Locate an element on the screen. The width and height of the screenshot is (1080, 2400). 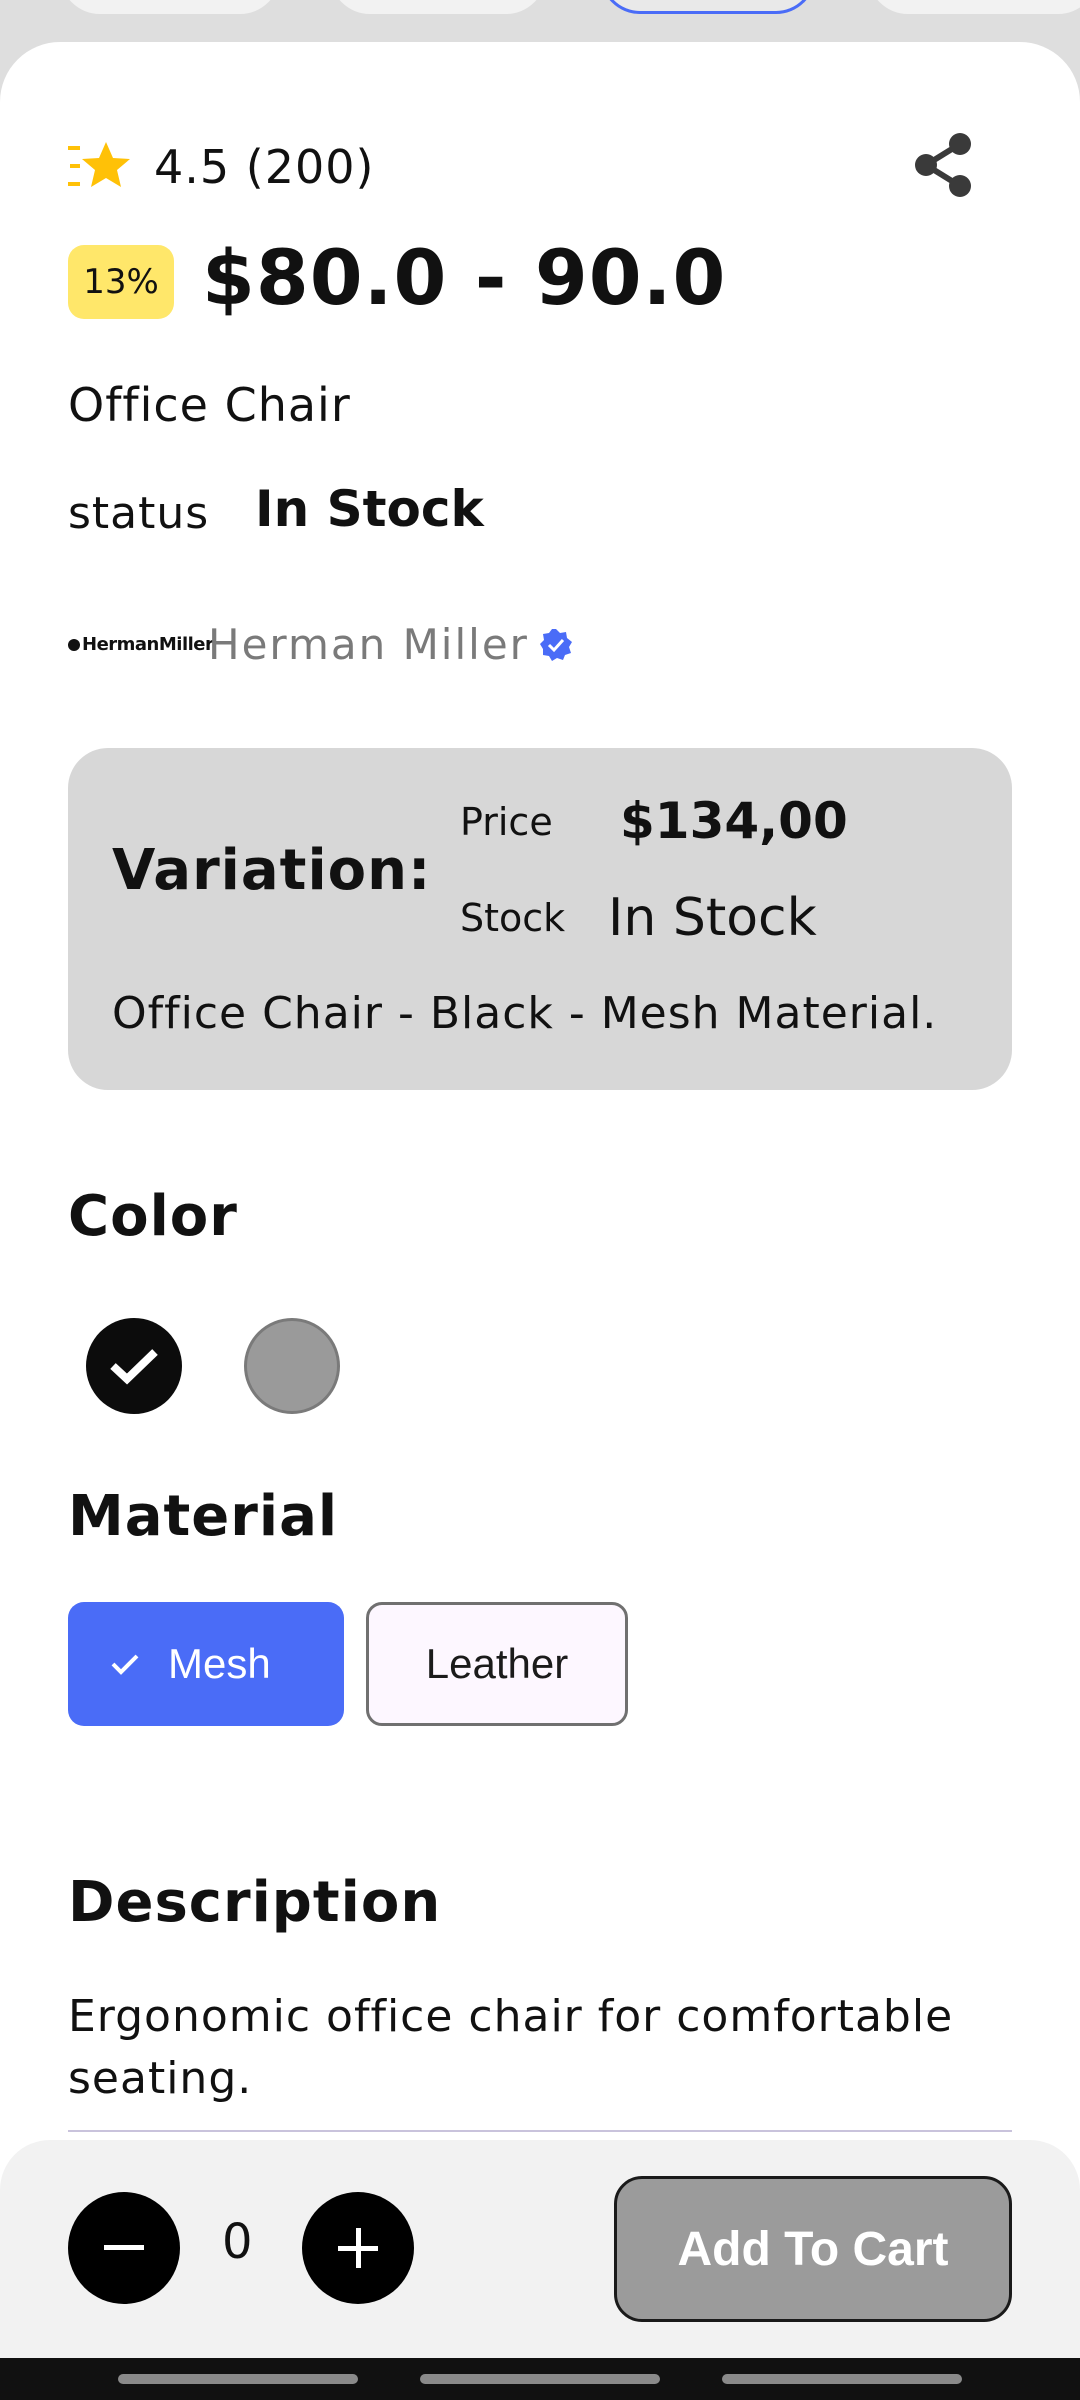
decrease-quantity-button is located at coordinates (124, 2248).